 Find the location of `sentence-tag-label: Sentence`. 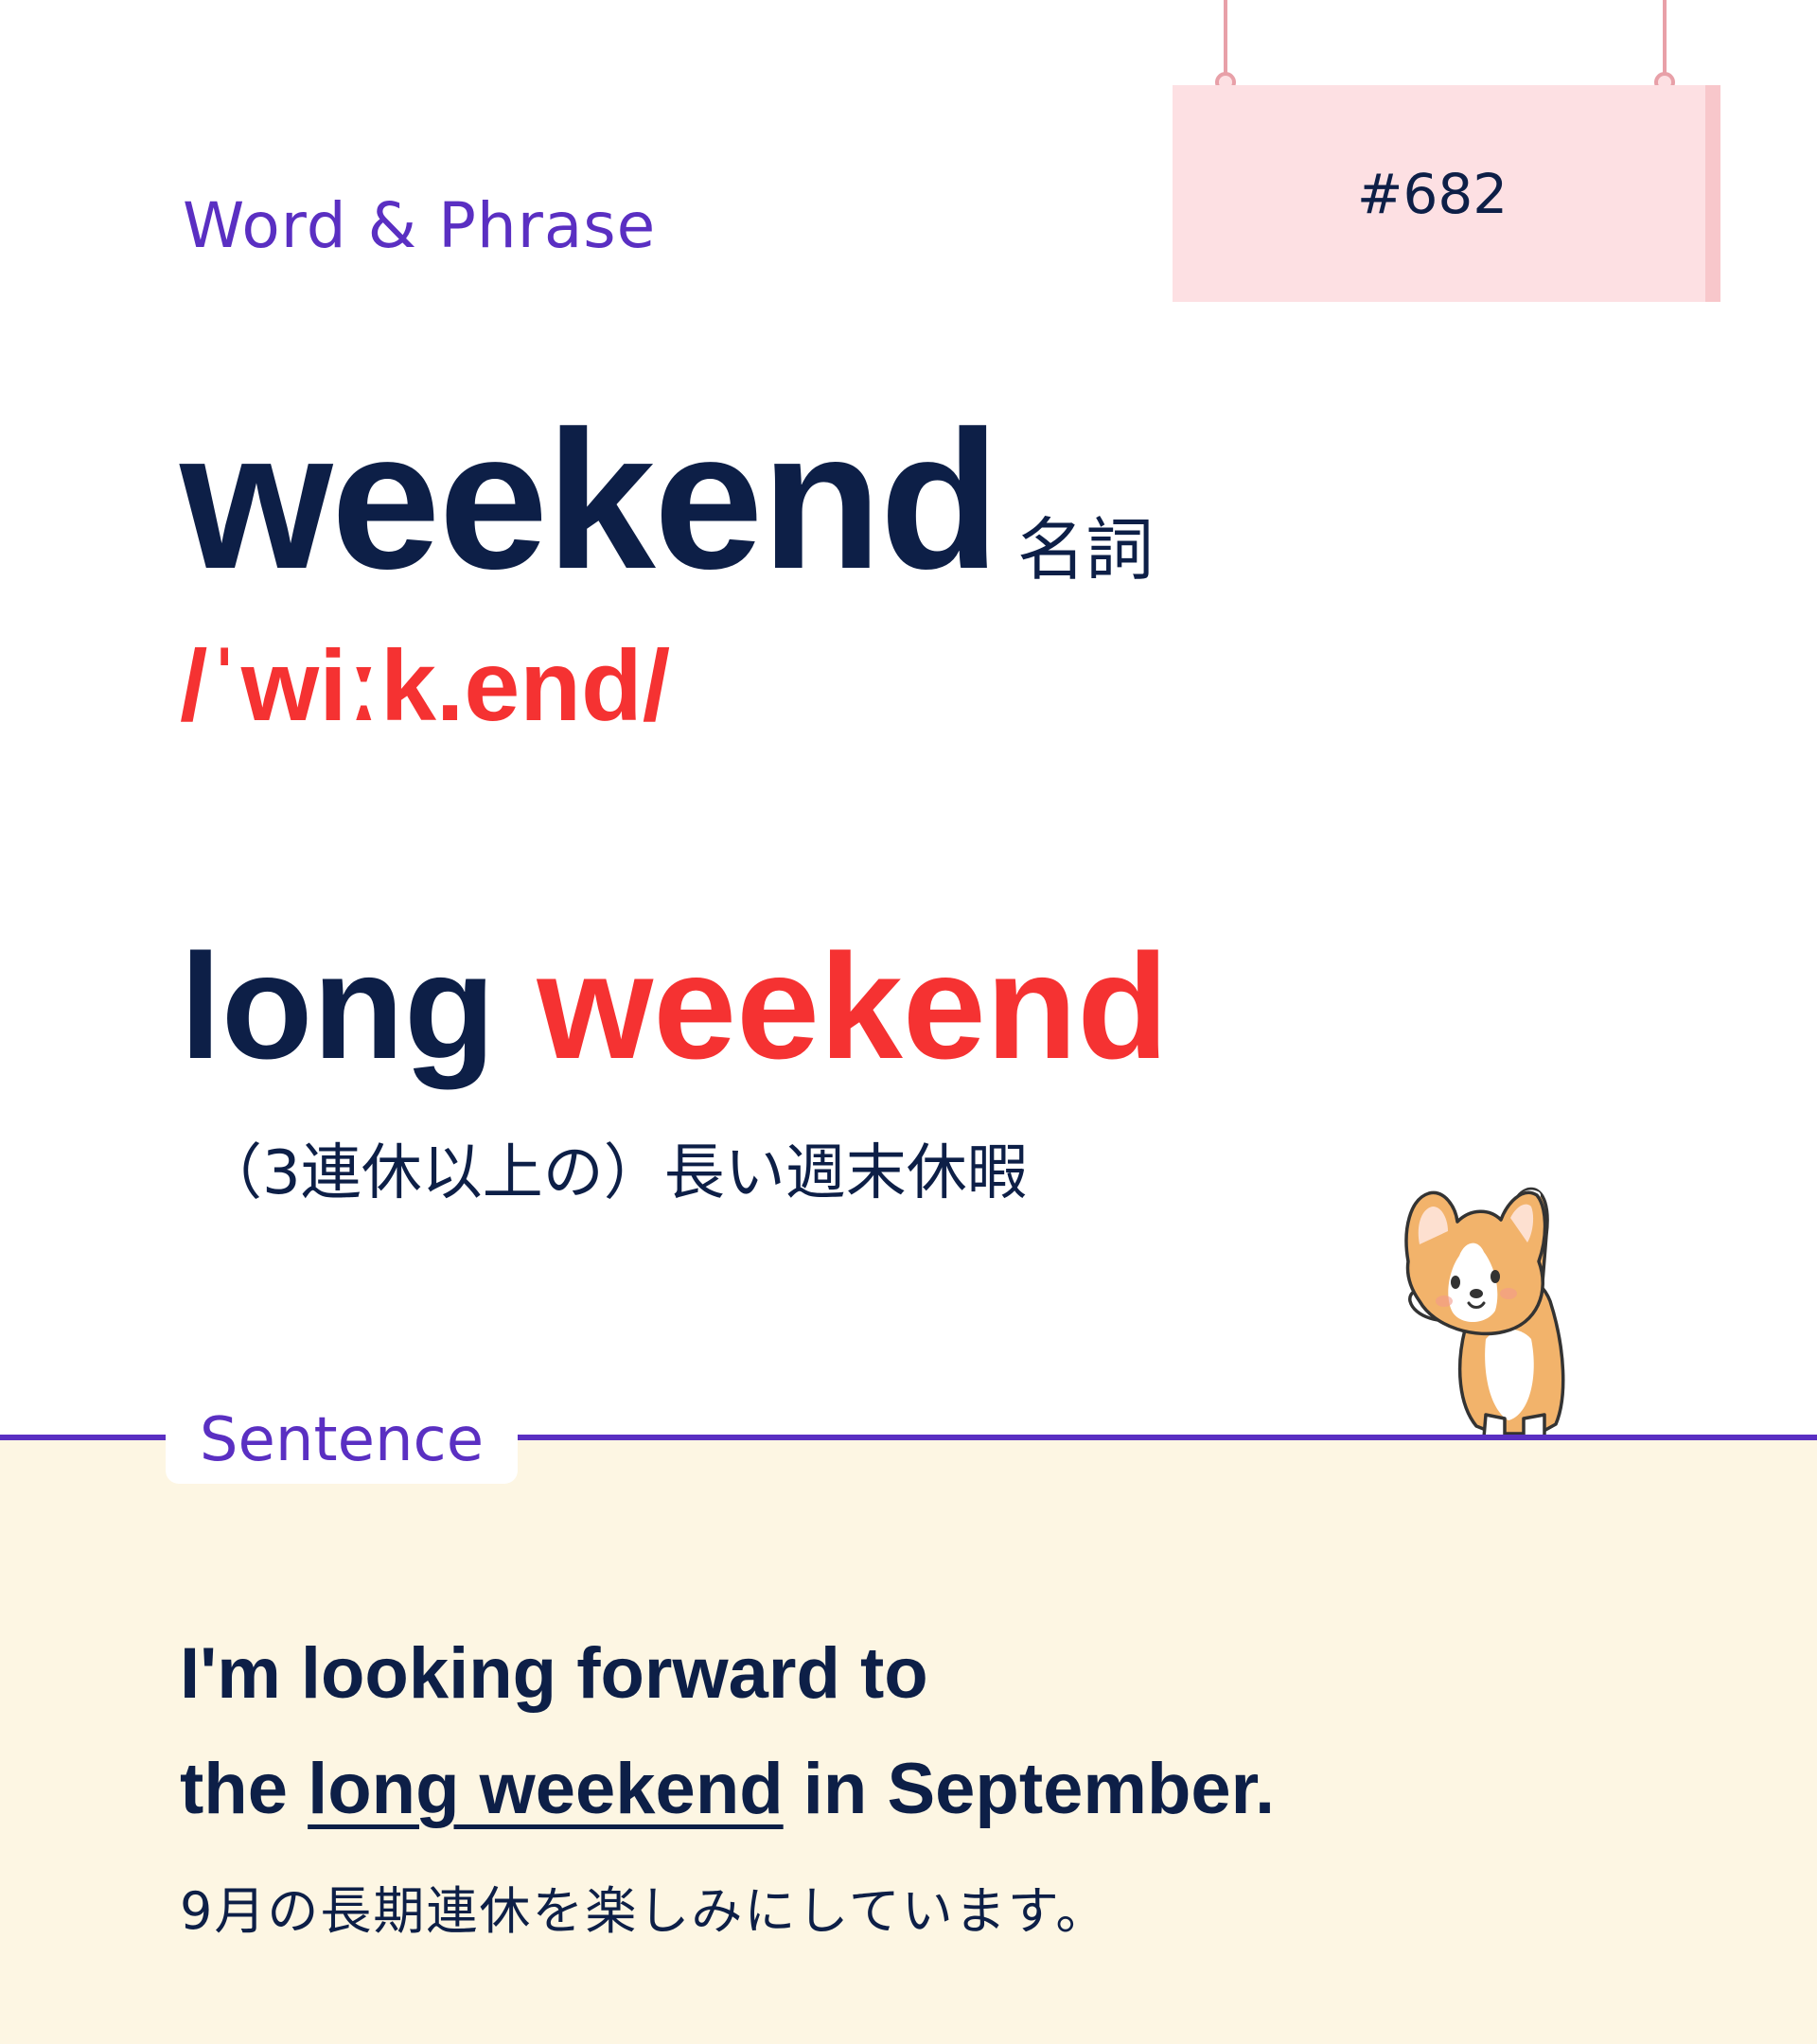

sentence-tag-label: Sentence is located at coordinates (342, 1440).